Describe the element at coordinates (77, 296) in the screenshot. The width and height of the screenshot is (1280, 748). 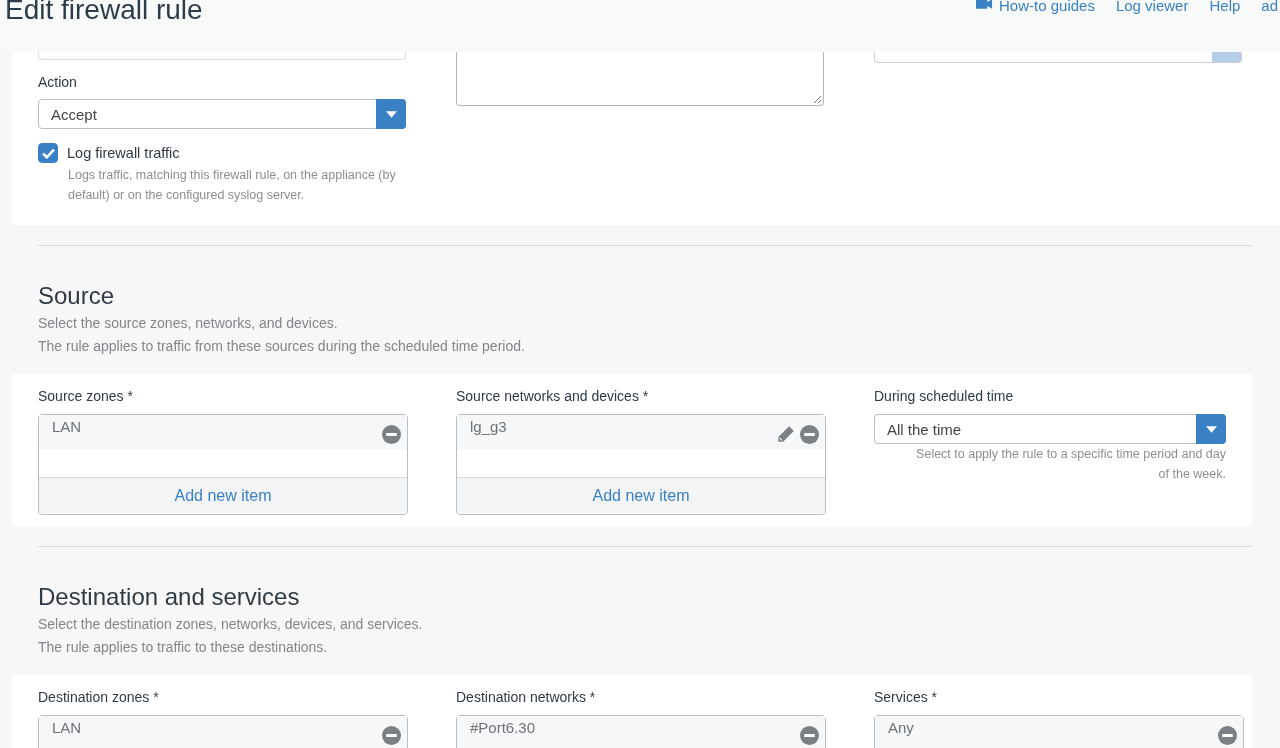
I see `section-title: Source` at that location.